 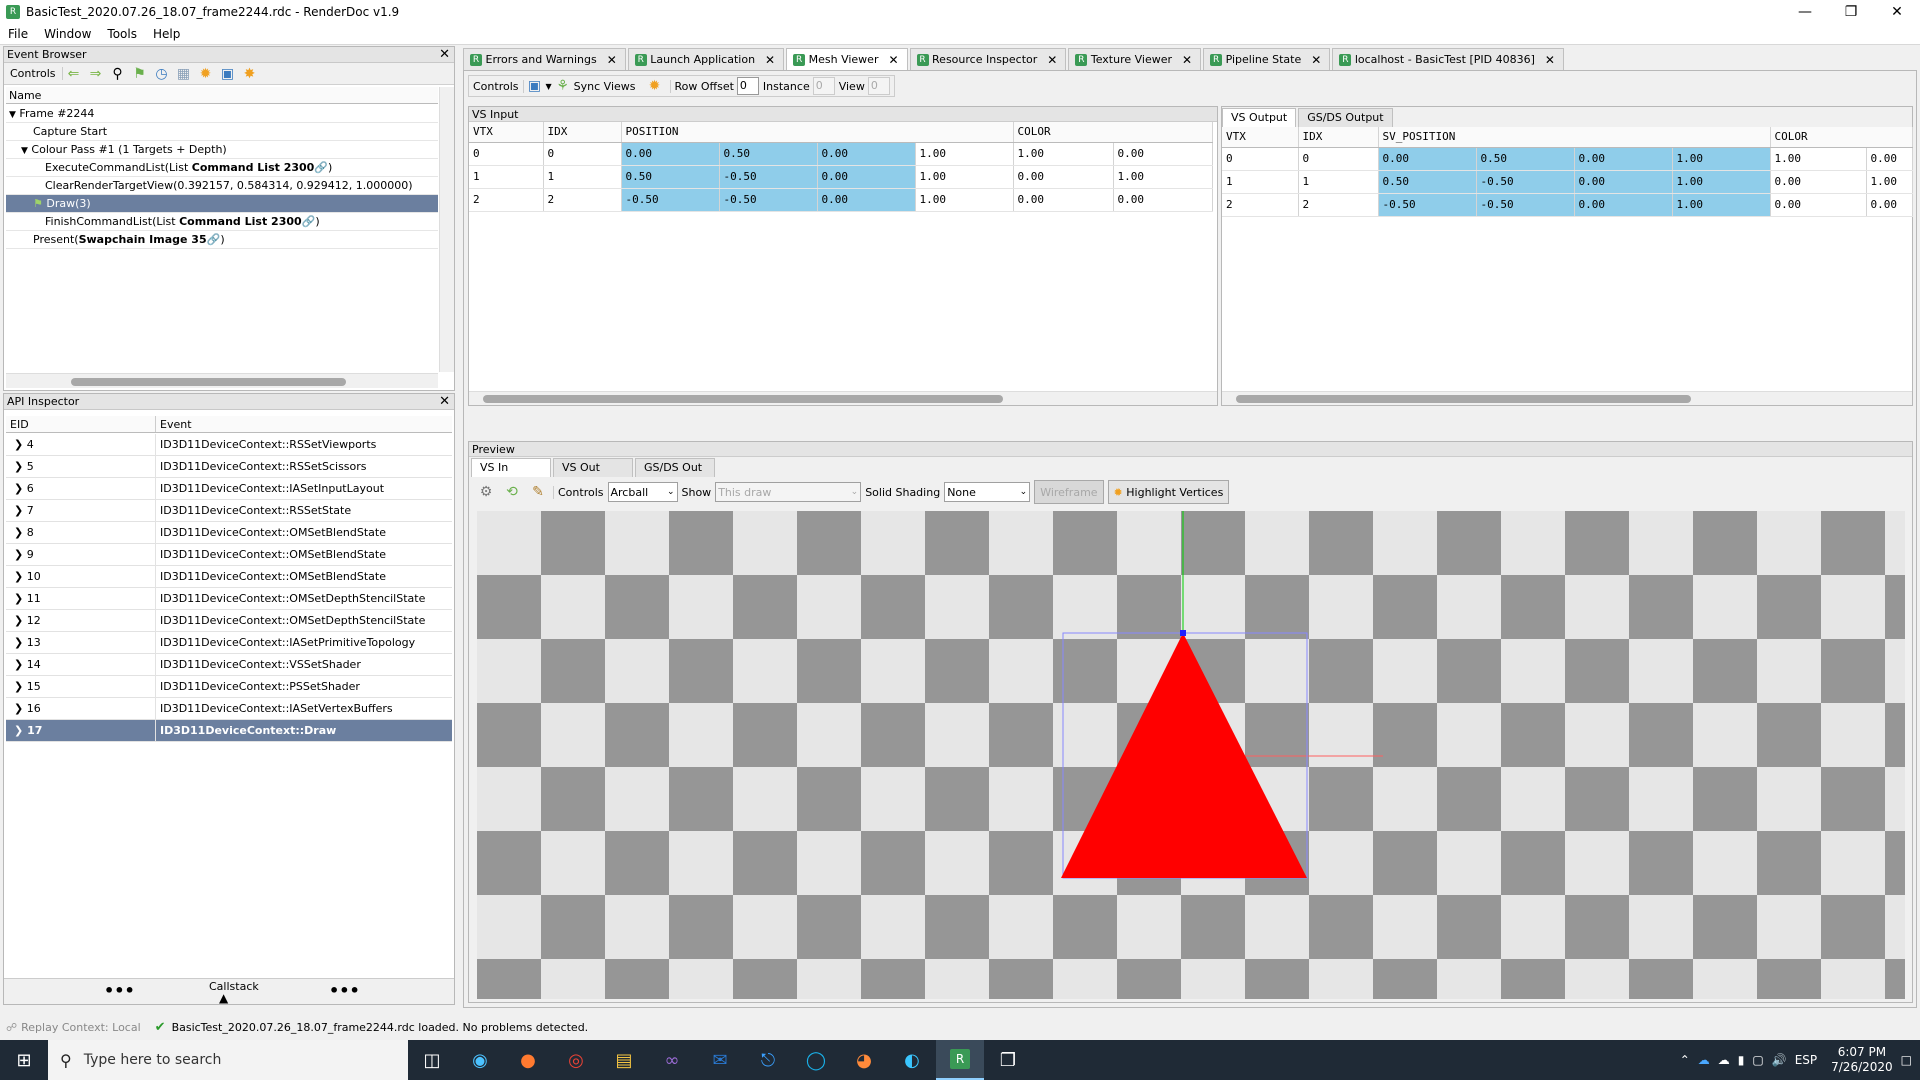 I want to click on event-column-name: Name, so click(x=222, y=95).